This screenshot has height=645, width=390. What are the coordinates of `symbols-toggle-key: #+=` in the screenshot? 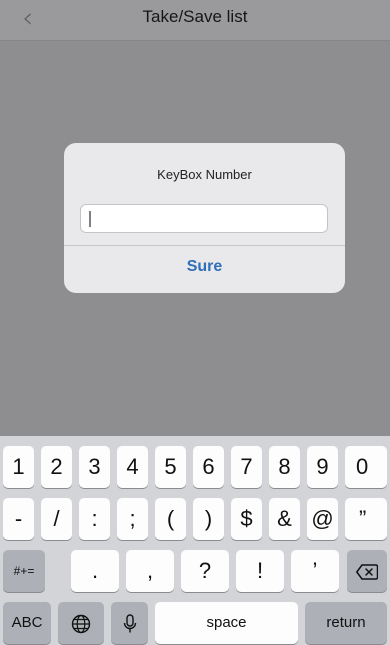 It's located at (24, 571).